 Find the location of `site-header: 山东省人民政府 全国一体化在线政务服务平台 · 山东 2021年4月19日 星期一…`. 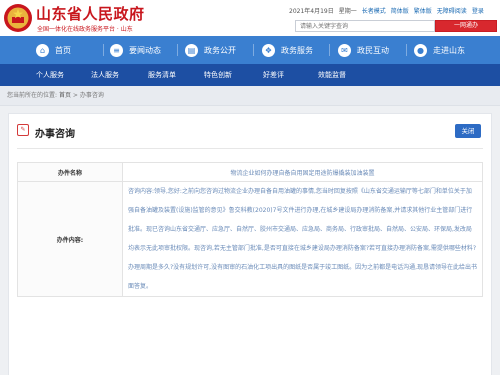

site-header: 山东省人民政府 全国一体化在线政务服务平台 · 山东 2021年4月19日 星期一… is located at coordinates (250, 18).